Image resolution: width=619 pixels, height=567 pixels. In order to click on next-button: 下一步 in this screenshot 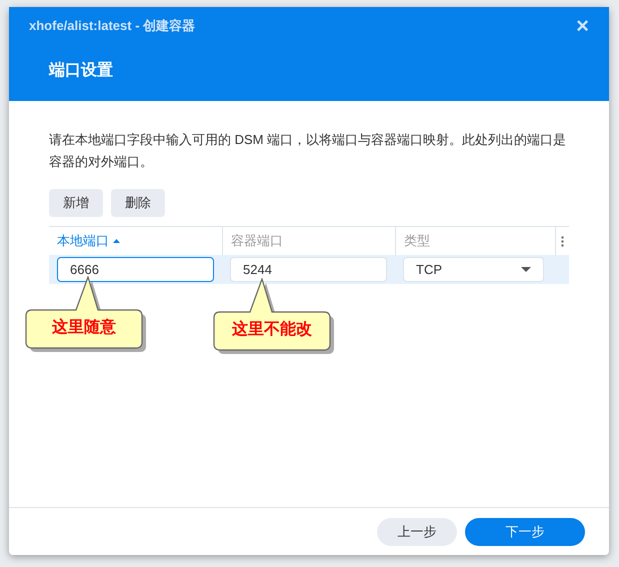, I will do `click(525, 532)`.